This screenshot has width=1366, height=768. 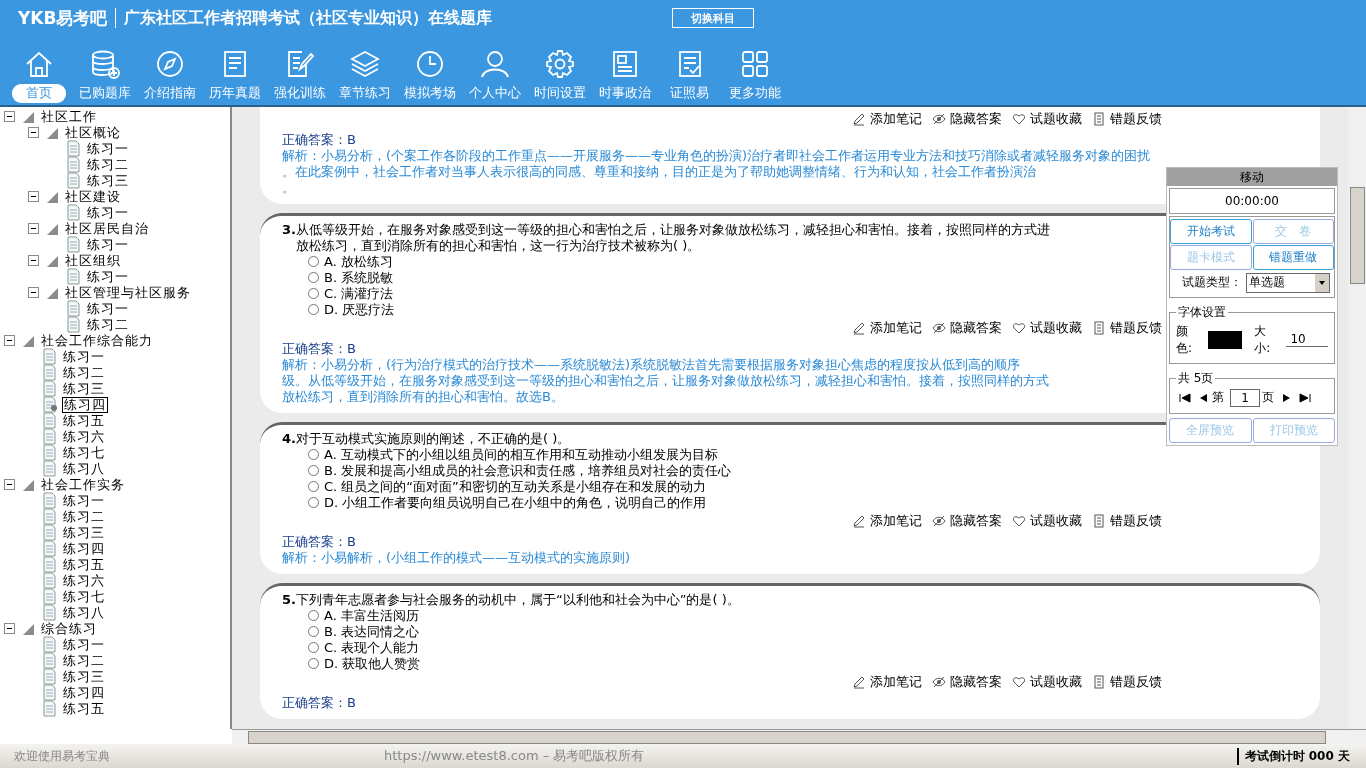 What do you see at coordinates (372, 663) in the screenshot?
I see `option-text: D. 获取他人赞赏` at bounding box center [372, 663].